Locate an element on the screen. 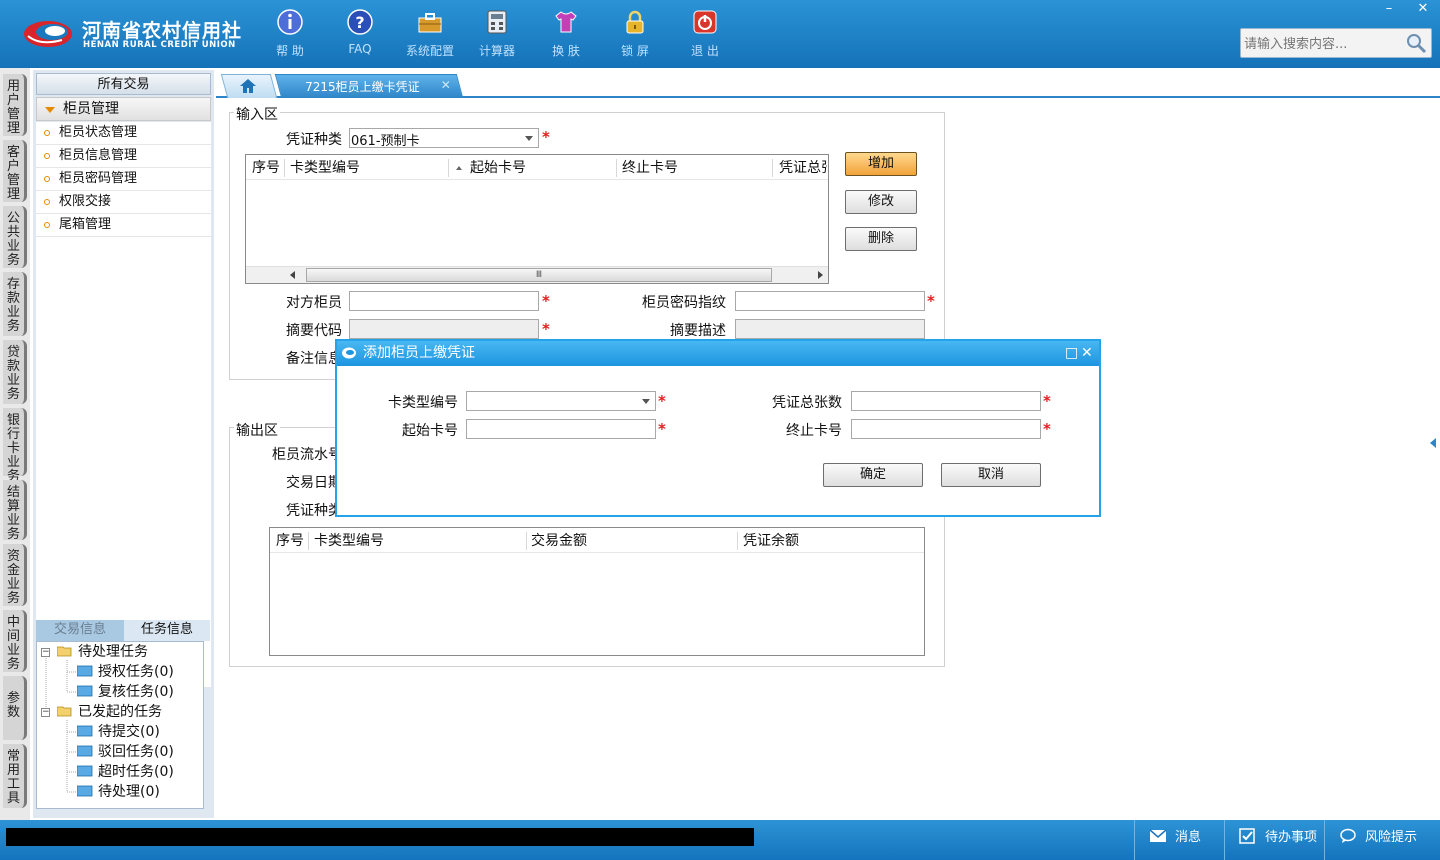 This screenshot has height=860, width=1440. help-button: 帮 助 is located at coordinates (290, 34).